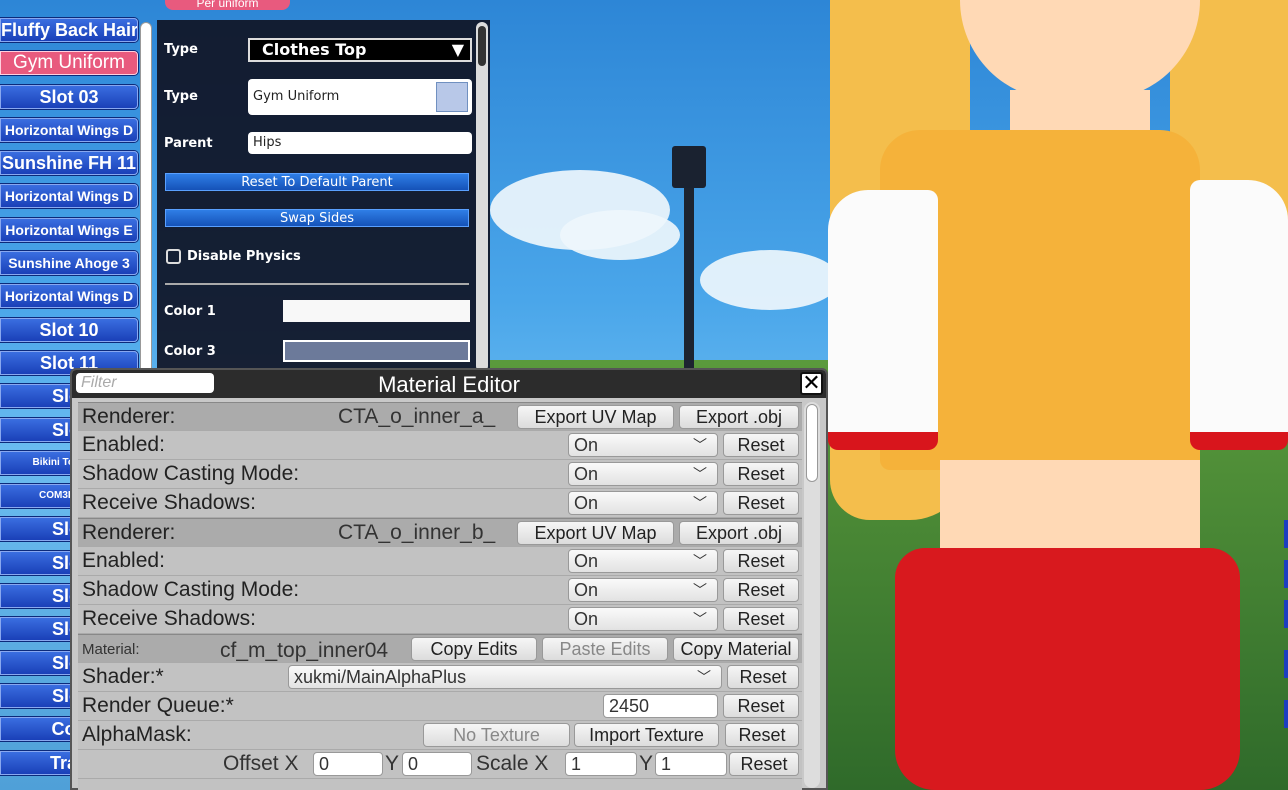 The height and width of the screenshot is (790, 1288). What do you see at coordinates (146, 202) in the screenshot?
I see `slot-list-scrollbar` at bounding box center [146, 202].